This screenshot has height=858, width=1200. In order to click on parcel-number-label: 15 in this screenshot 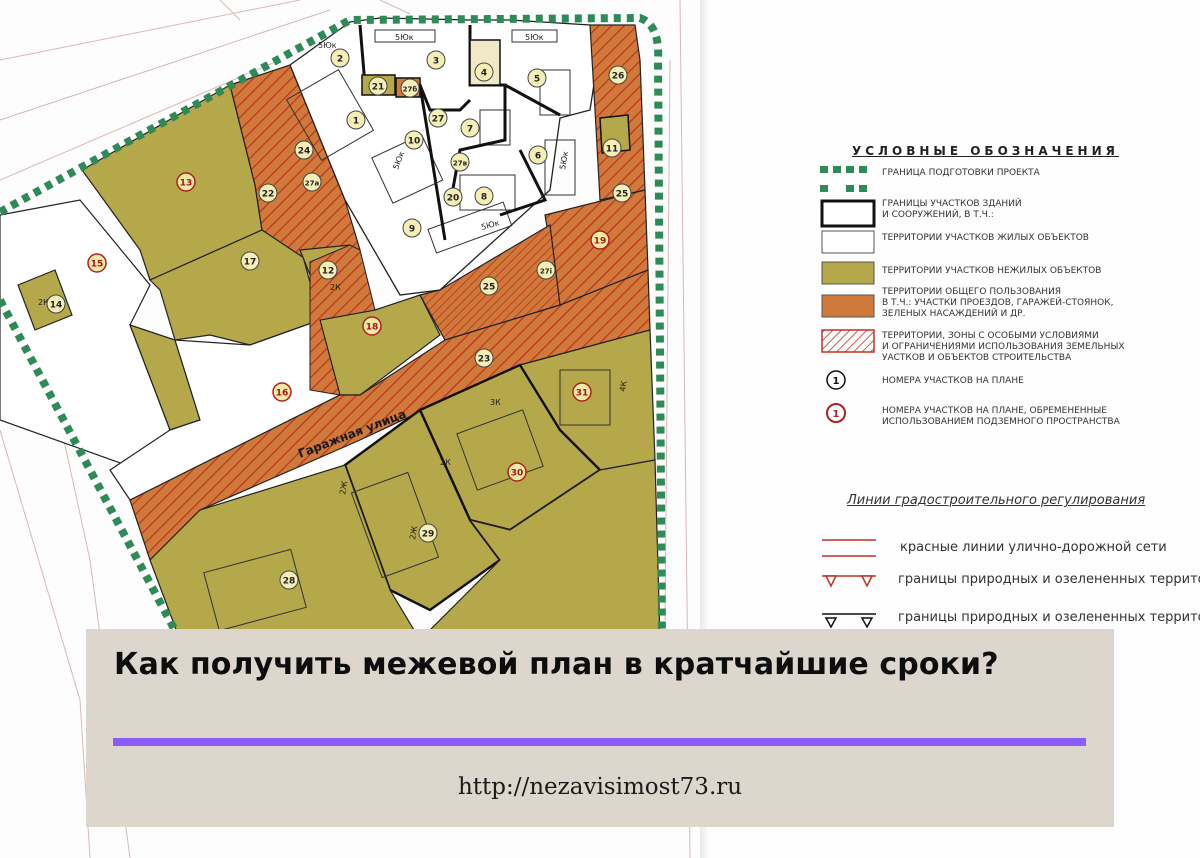, I will do `click(97, 265)`.